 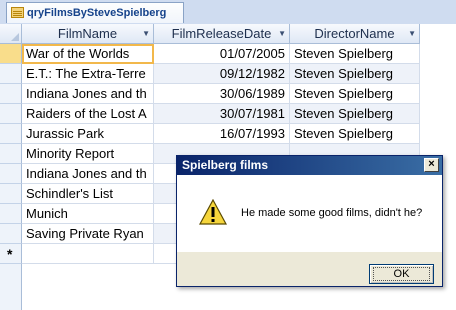 What do you see at coordinates (222, 134) in the screenshot?
I see `release-date-cell: 16/07/1993` at bounding box center [222, 134].